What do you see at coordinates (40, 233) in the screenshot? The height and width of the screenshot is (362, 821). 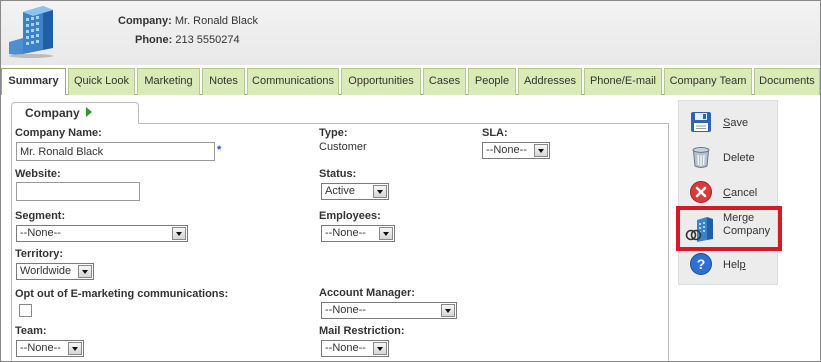 I see `segment-value: --None--` at bounding box center [40, 233].